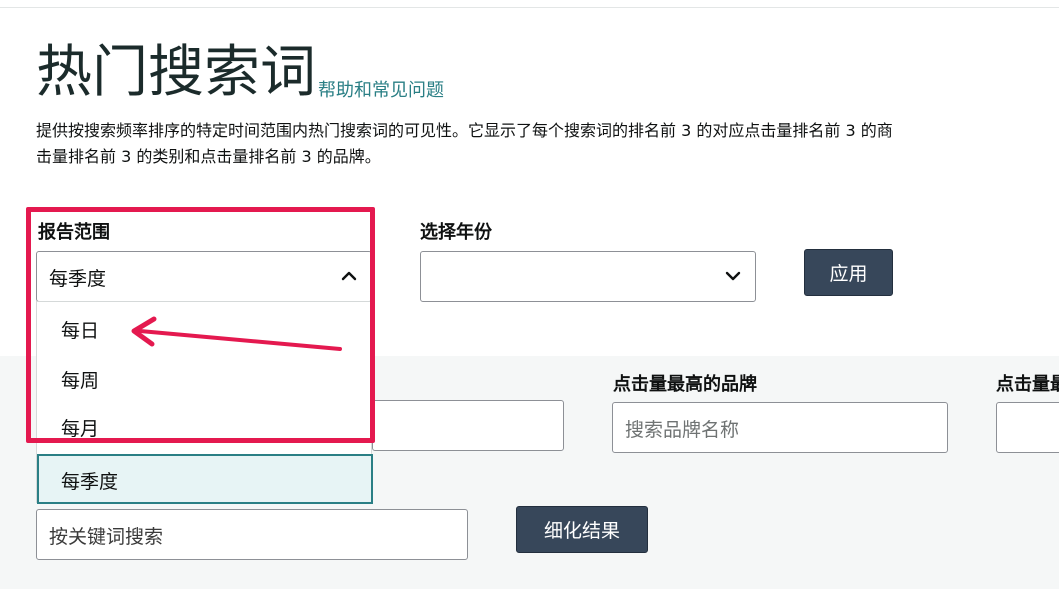 This screenshot has height=589, width=1059. I want to click on top-clicked-label: 点击量最, so click(1027, 384).